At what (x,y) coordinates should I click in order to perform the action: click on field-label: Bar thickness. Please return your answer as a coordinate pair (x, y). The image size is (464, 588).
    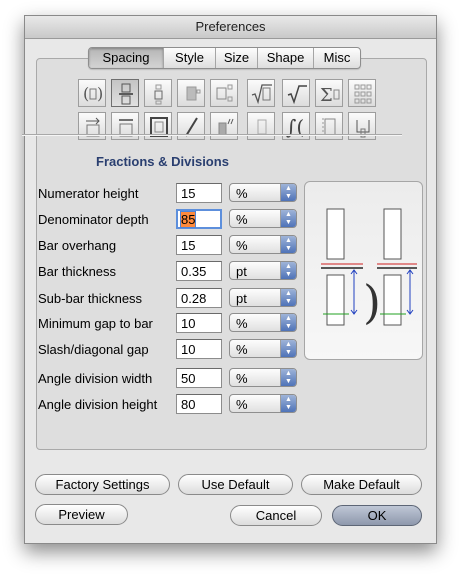
    Looking at the image, I should click on (77, 271).